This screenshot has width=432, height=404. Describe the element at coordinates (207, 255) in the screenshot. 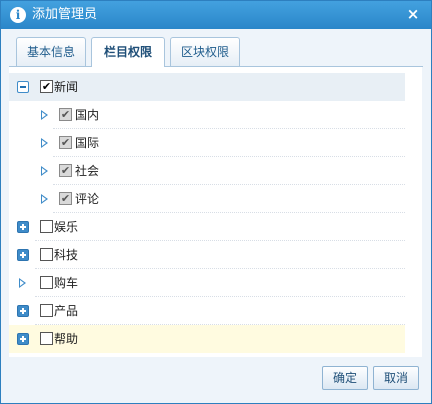

I see `tree-node-technology: 科技` at that location.